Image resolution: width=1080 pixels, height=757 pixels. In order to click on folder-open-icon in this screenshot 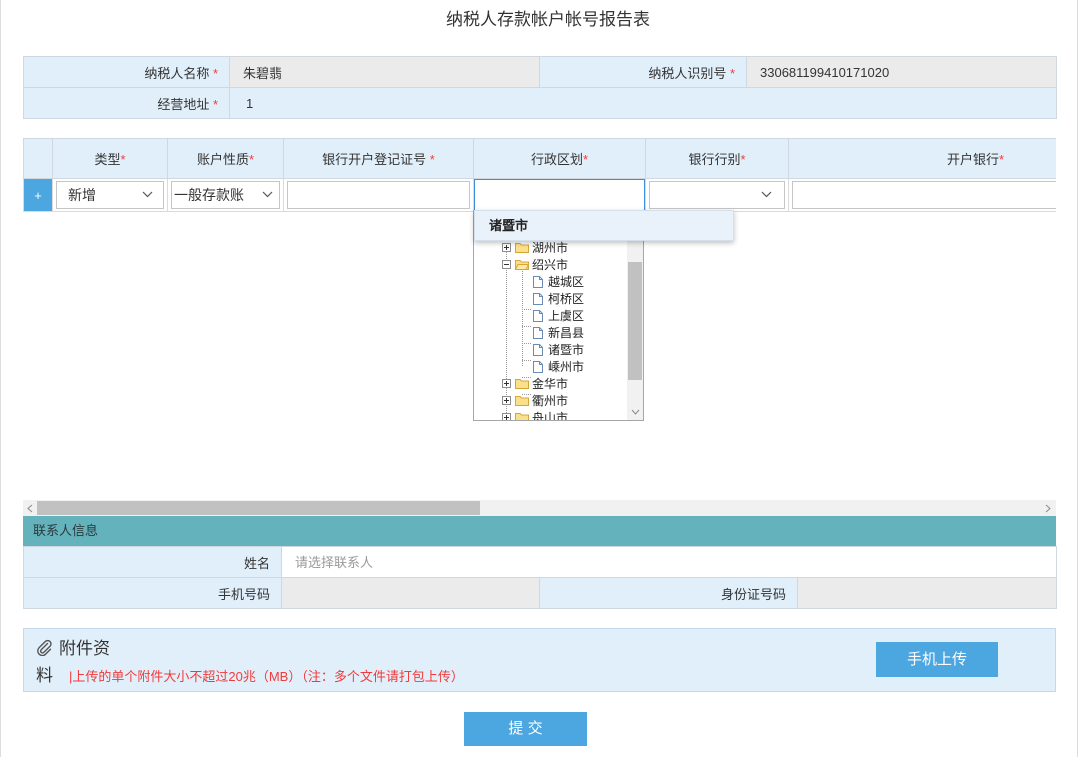, I will do `click(522, 264)`.